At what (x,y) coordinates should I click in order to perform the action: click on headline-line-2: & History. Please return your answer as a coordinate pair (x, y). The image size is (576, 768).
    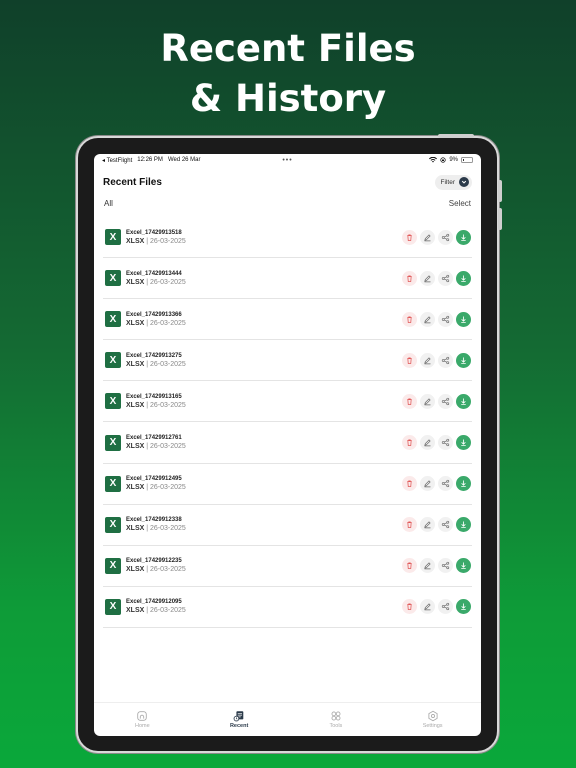
    Looking at the image, I should click on (288, 98).